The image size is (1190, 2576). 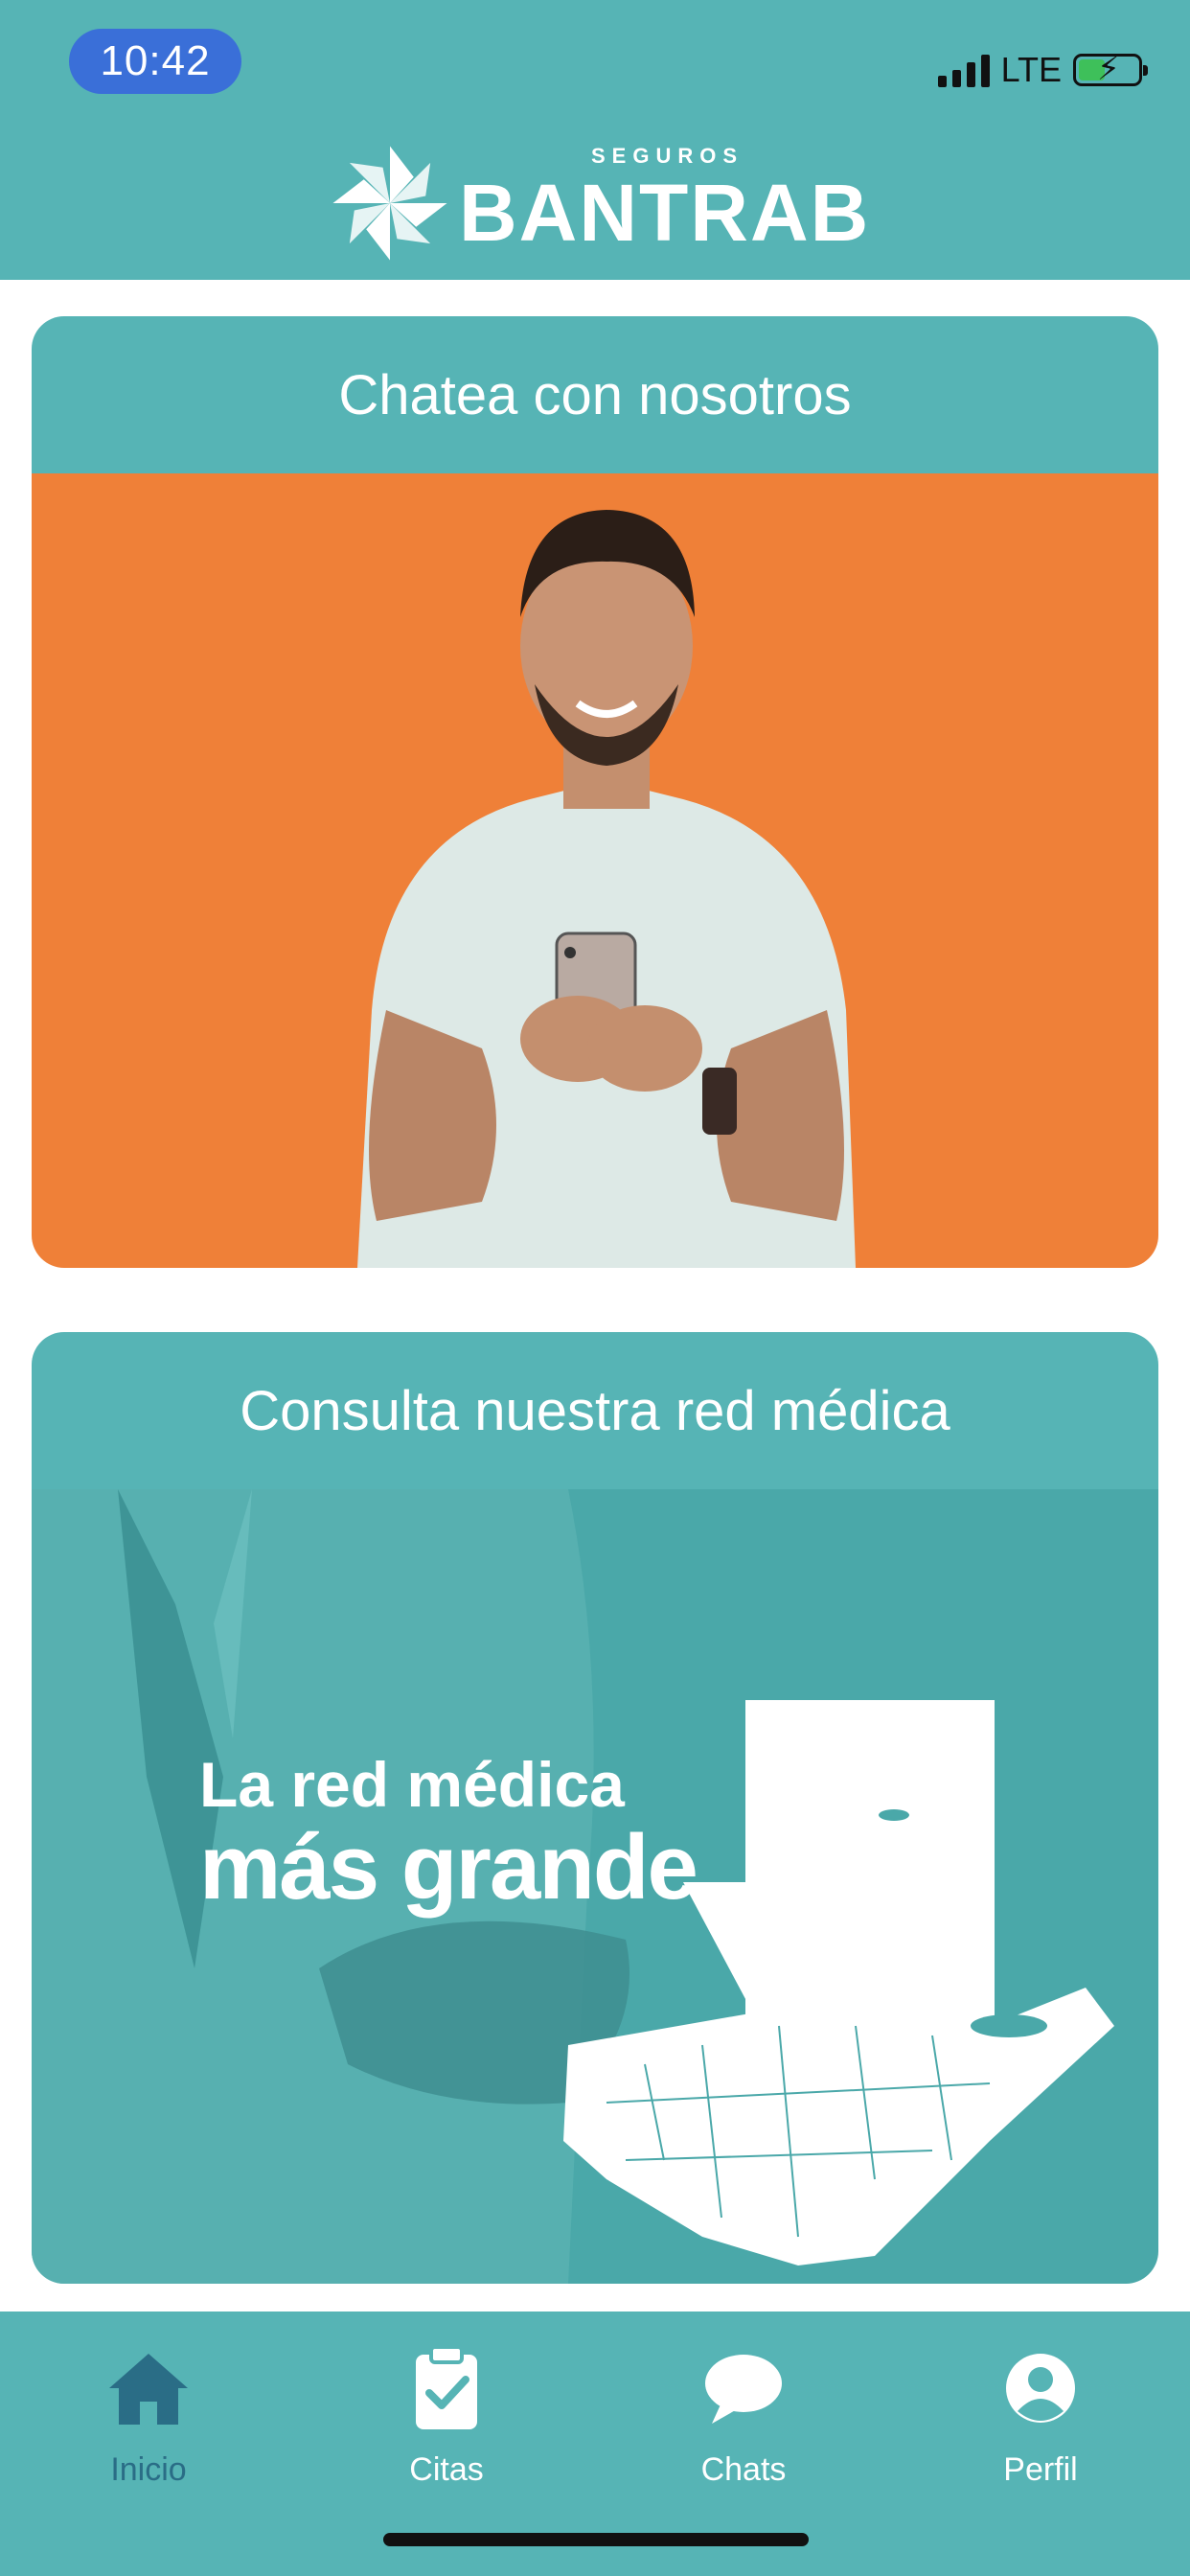 What do you see at coordinates (449, 1867) in the screenshot?
I see `promo-line-2: más grande` at bounding box center [449, 1867].